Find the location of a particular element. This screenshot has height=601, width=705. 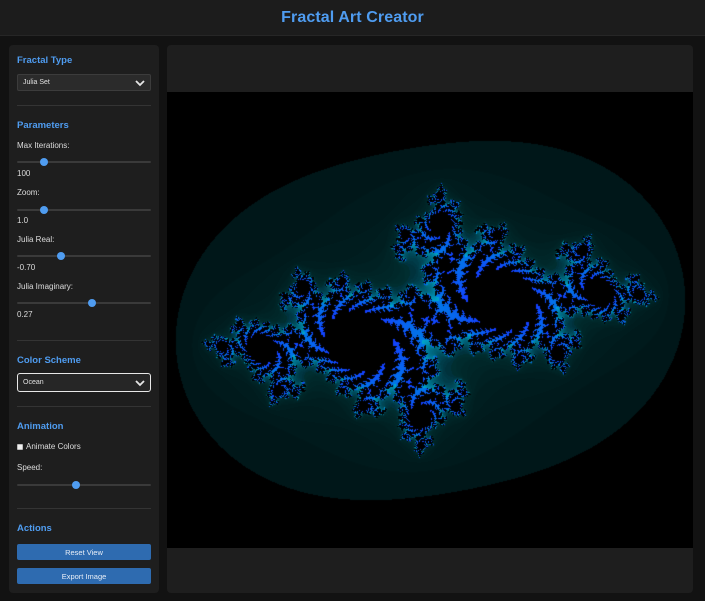

zoom-slider is located at coordinates (84, 210).